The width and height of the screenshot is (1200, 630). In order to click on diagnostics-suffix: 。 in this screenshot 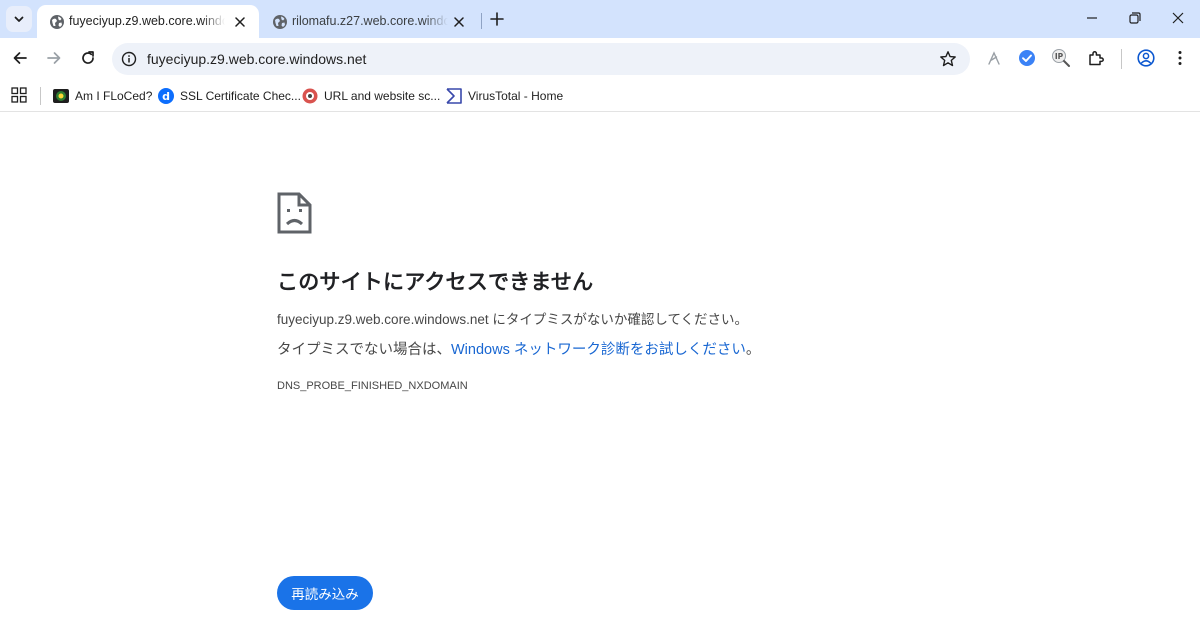, I will do `click(753, 350)`.